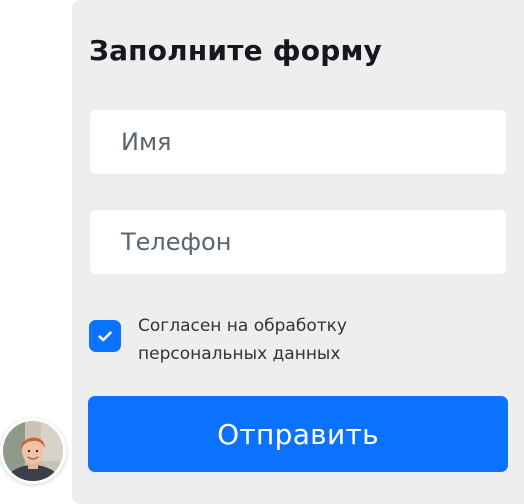 This screenshot has width=524, height=504. I want to click on person-photo-icon, so click(33, 451).